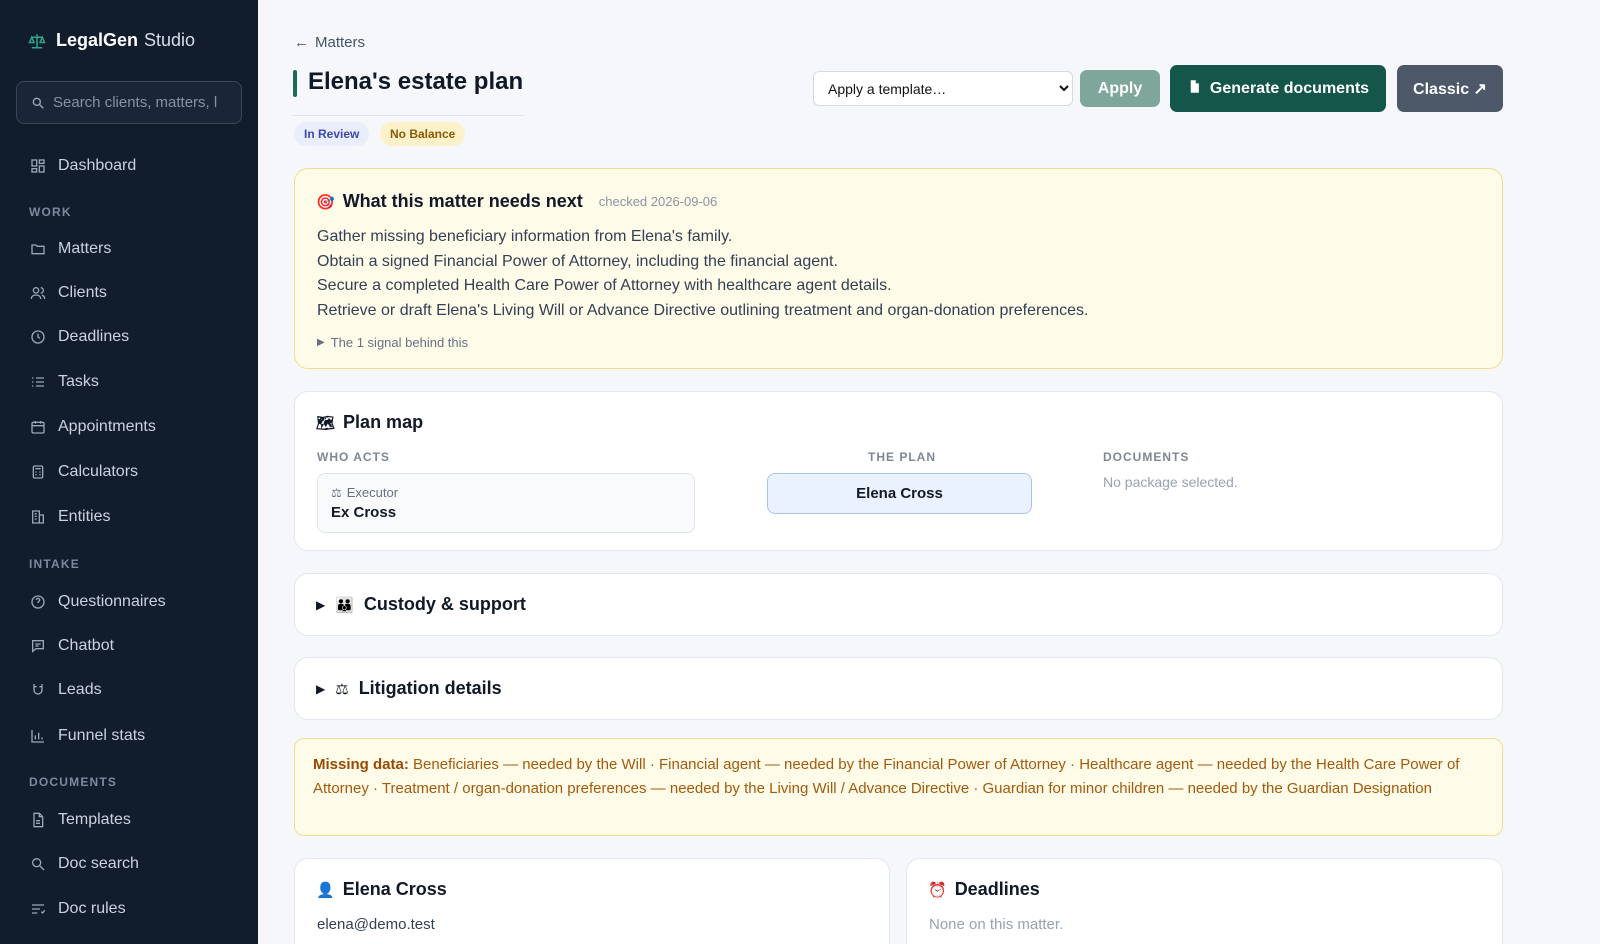 The image size is (1600, 944). I want to click on sidebar-item-label: Calculators, so click(98, 471).